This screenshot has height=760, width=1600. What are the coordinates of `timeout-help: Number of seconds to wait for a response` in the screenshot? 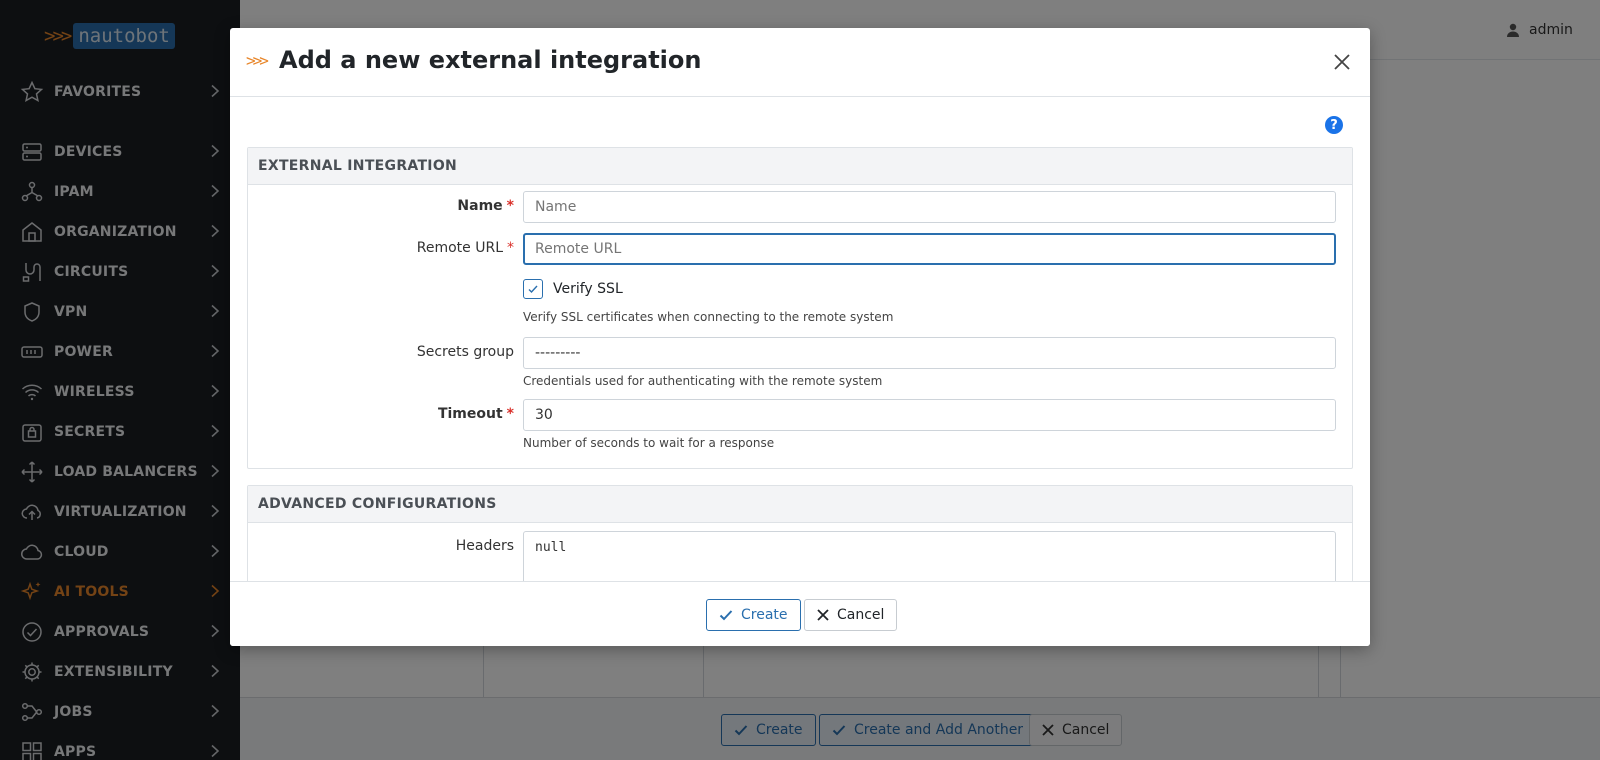 It's located at (649, 443).